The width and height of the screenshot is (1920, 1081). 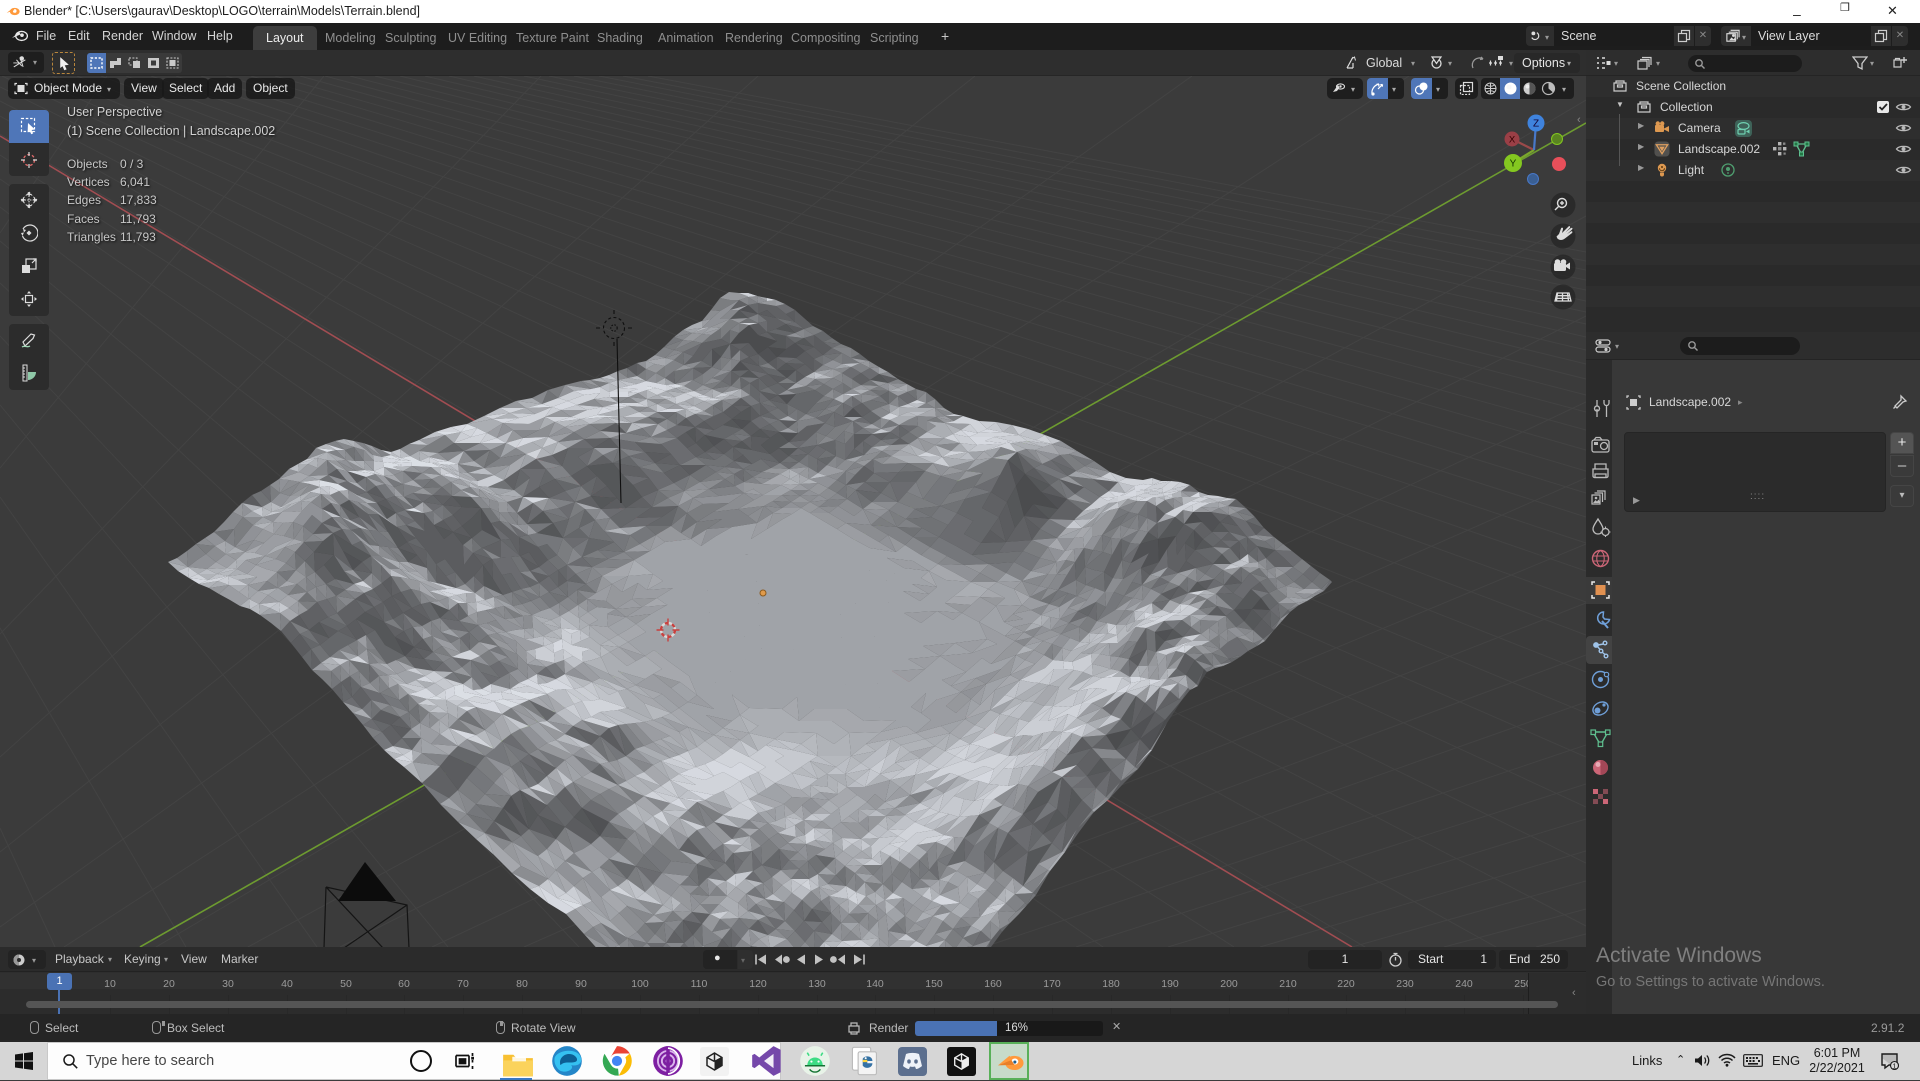 I want to click on svg-text: Y, so click(x=1513, y=164).